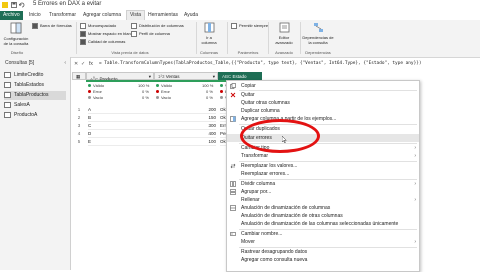  I want to click on formula-bar-label: Barra de fórmulas, so click(56, 26).